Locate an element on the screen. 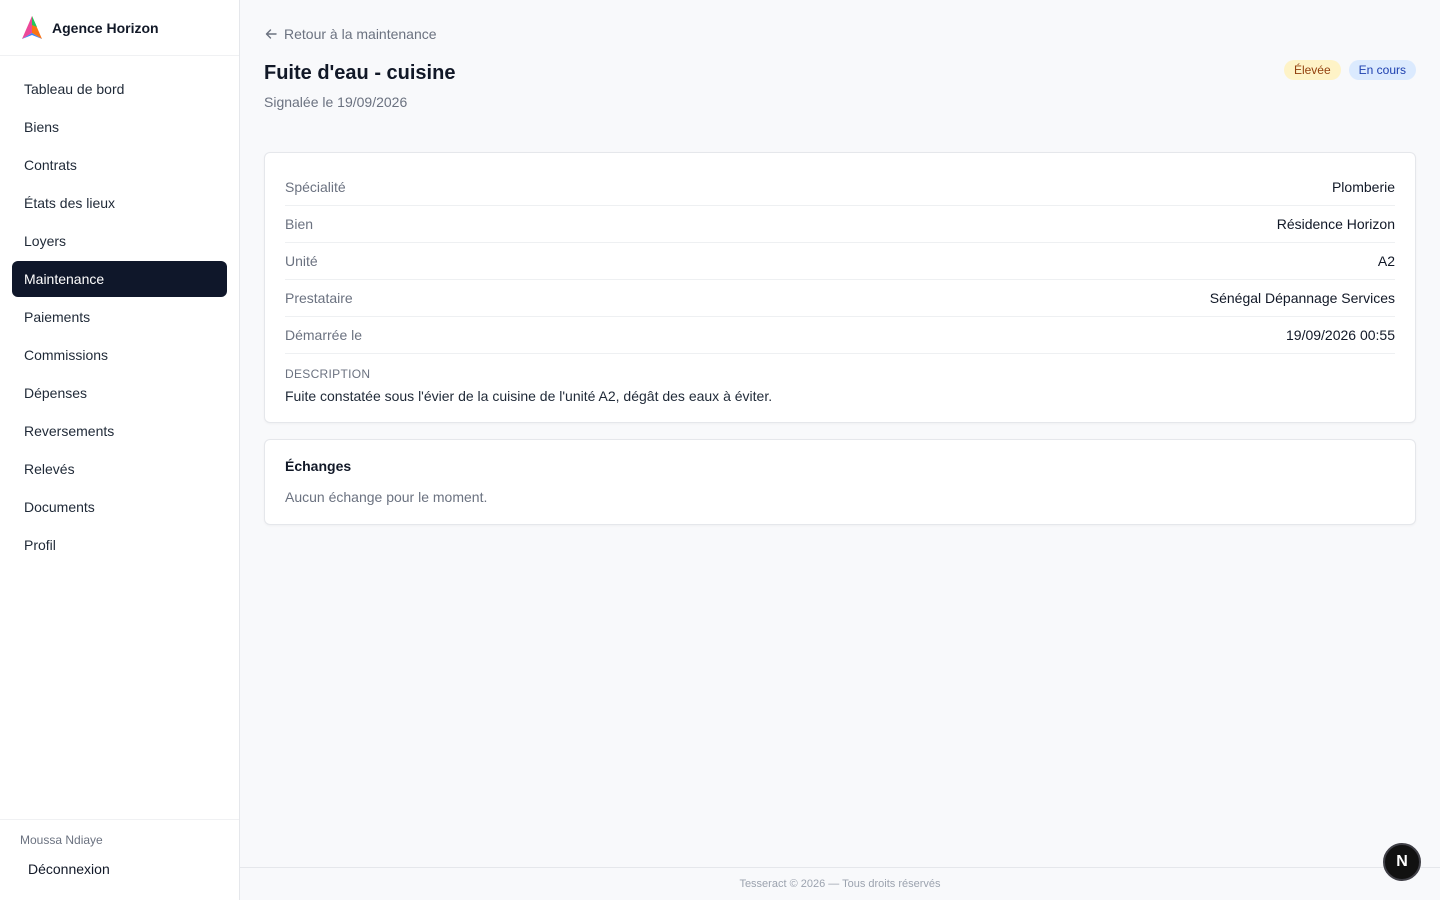 The image size is (1440, 900). sidebar-item-releves: Relevés is located at coordinates (119, 469).